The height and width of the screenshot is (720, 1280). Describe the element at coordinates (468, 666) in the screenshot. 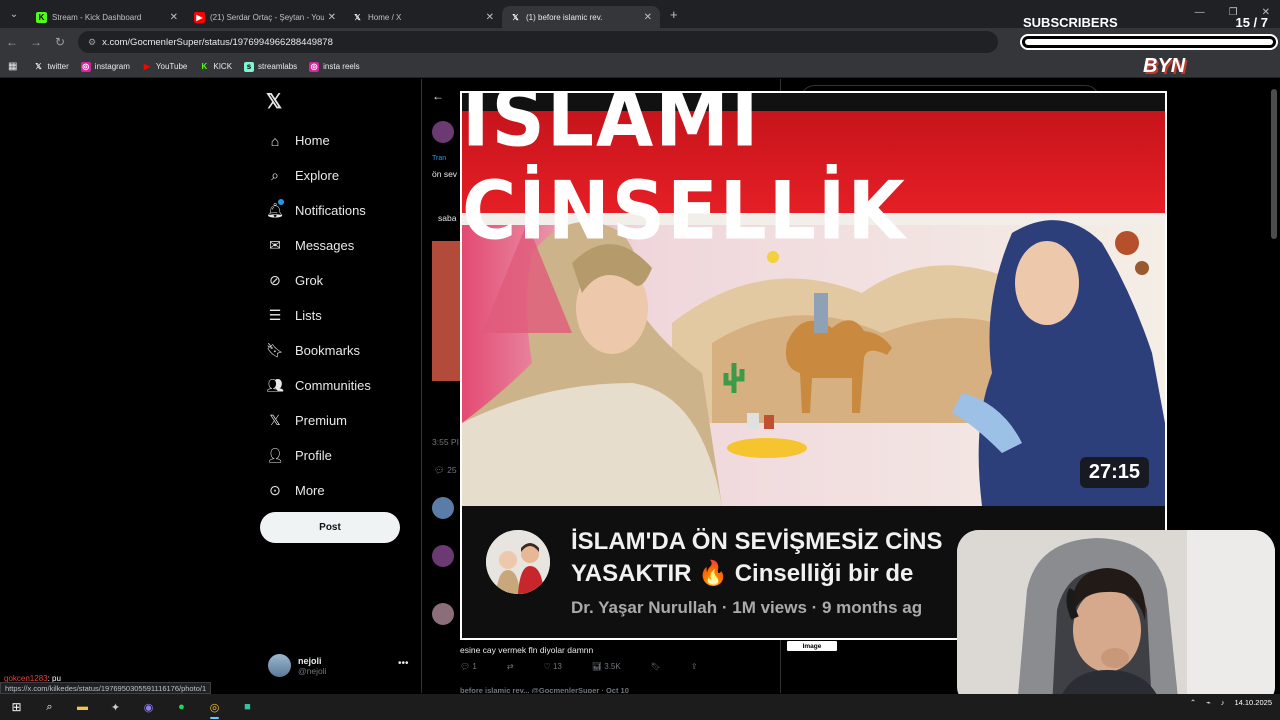

I see `reply-button: 💬︎ 1` at that location.